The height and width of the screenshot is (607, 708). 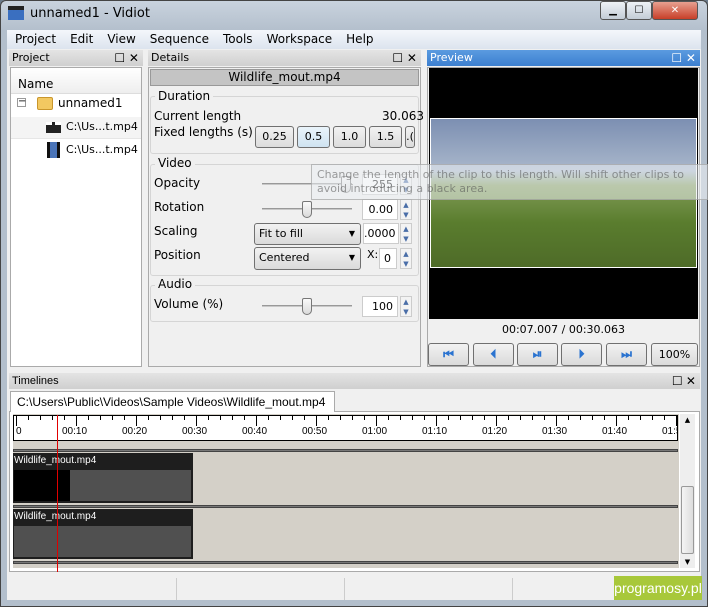 I want to click on collapse-icon: −, so click(x=21, y=102).